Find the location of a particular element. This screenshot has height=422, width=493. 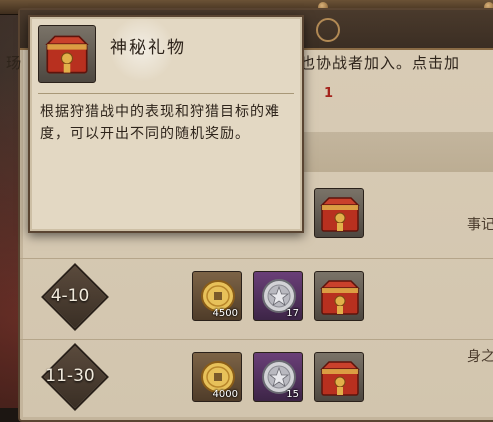

rank-badge: 4-10 is located at coordinates (71, 297).